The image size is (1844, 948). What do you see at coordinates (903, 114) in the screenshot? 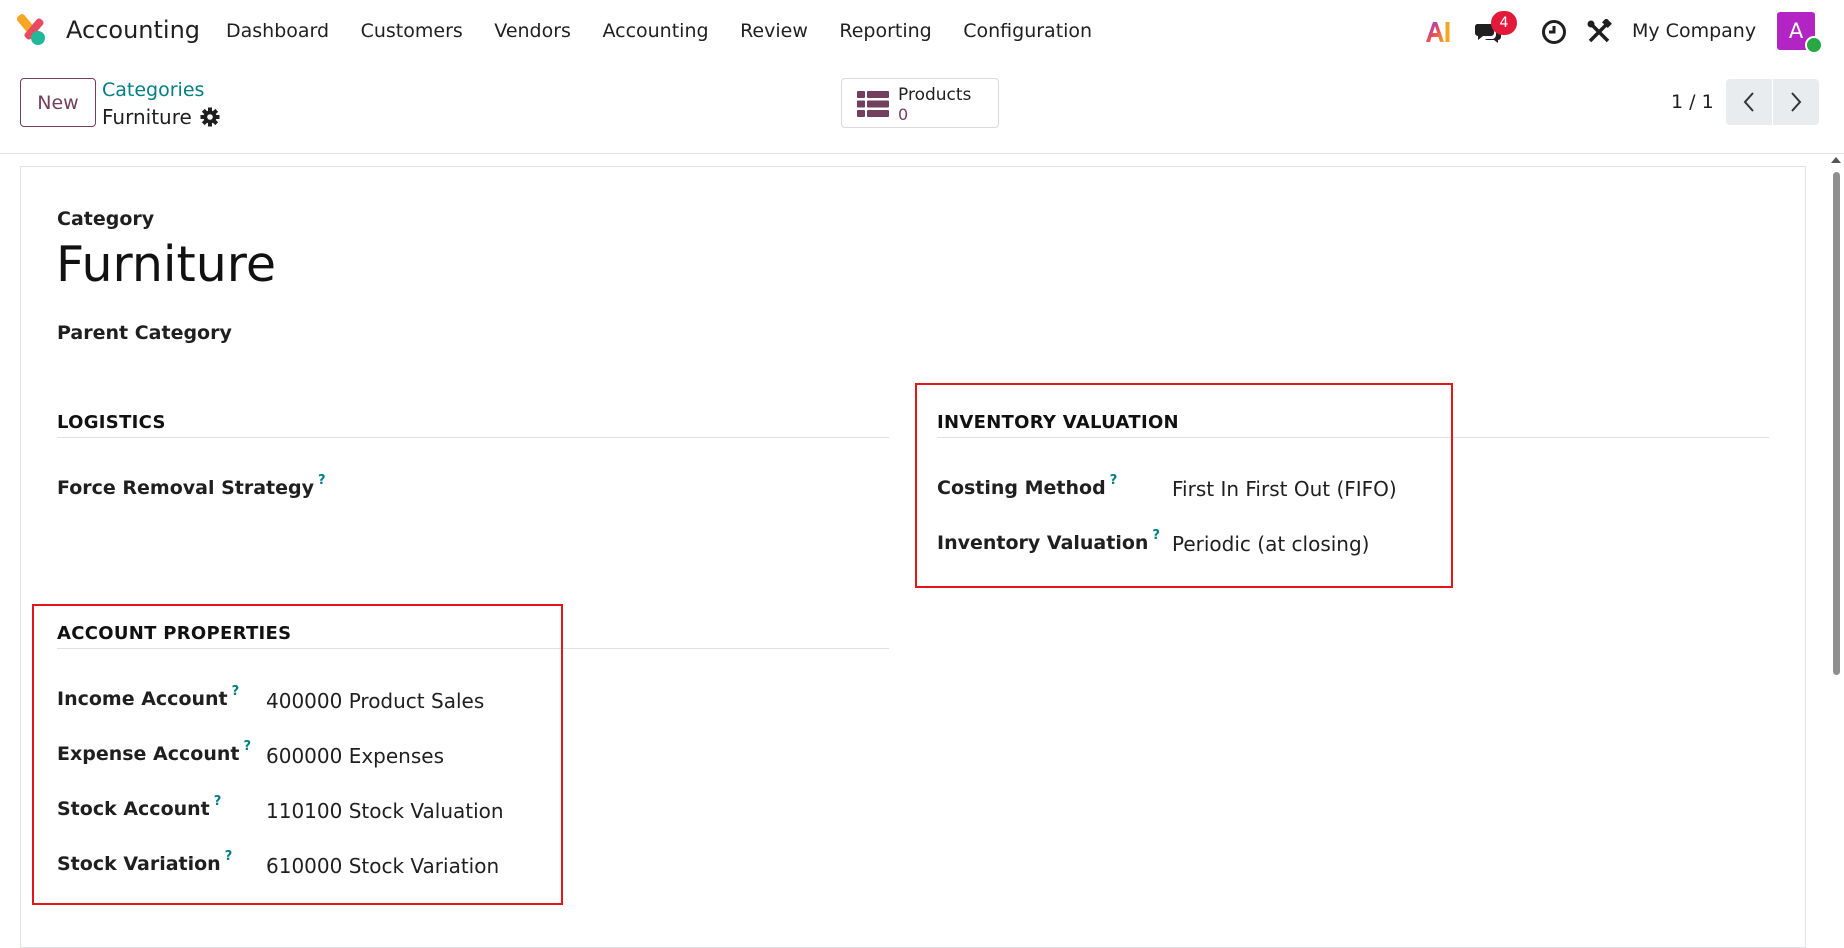
I see `products-count: 0` at bounding box center [903, 114].